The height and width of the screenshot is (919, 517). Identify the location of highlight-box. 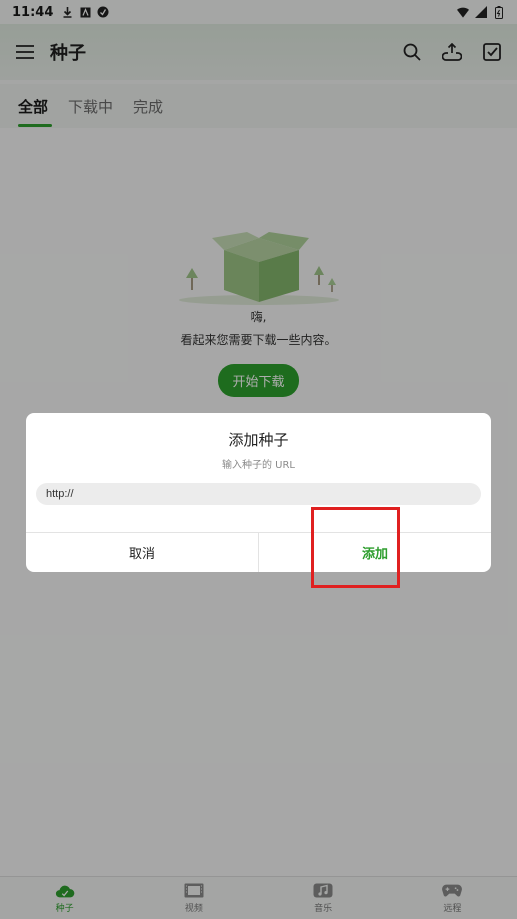
(355, 547).